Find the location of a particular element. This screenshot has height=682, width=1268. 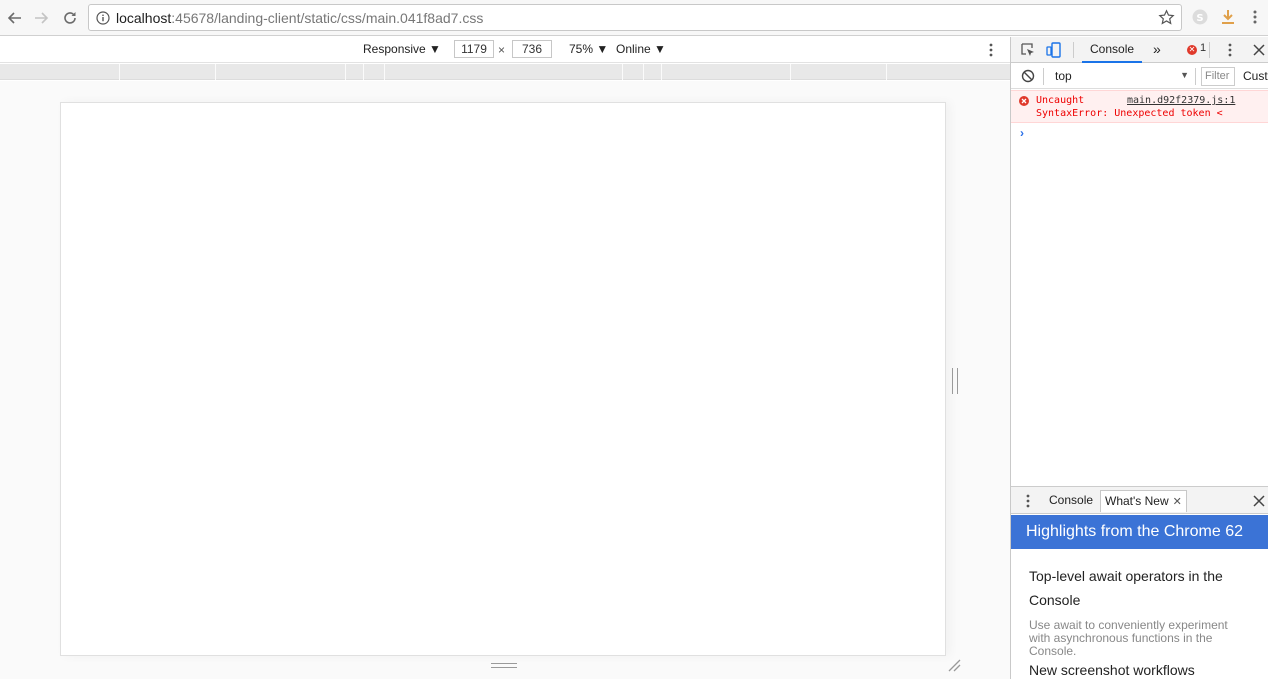

resize-corner-icon is located at coordinates (954, 665).